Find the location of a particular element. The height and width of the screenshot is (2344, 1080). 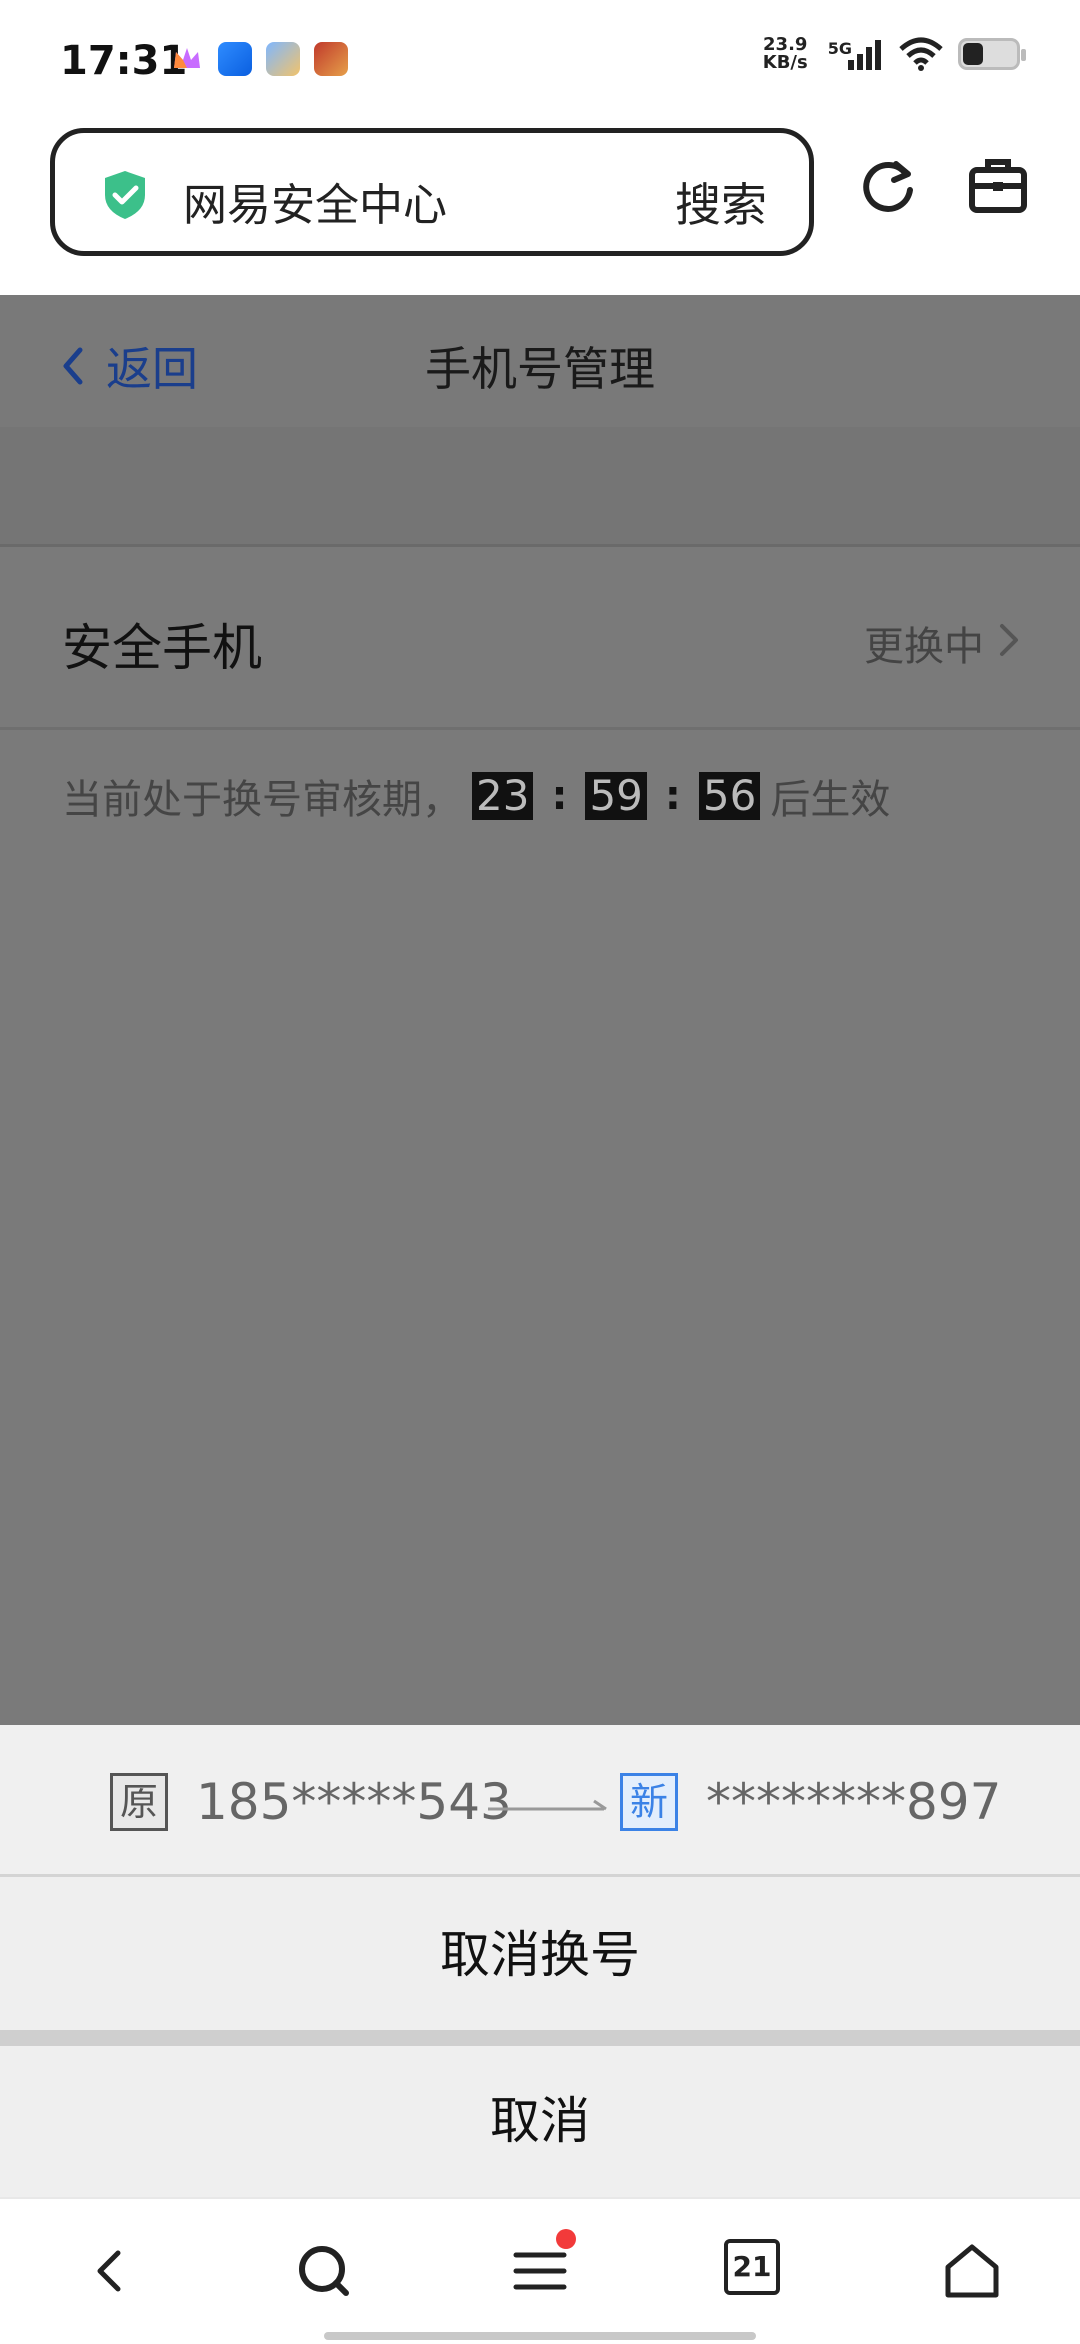

game-icon is located at coordinates (331, 59).